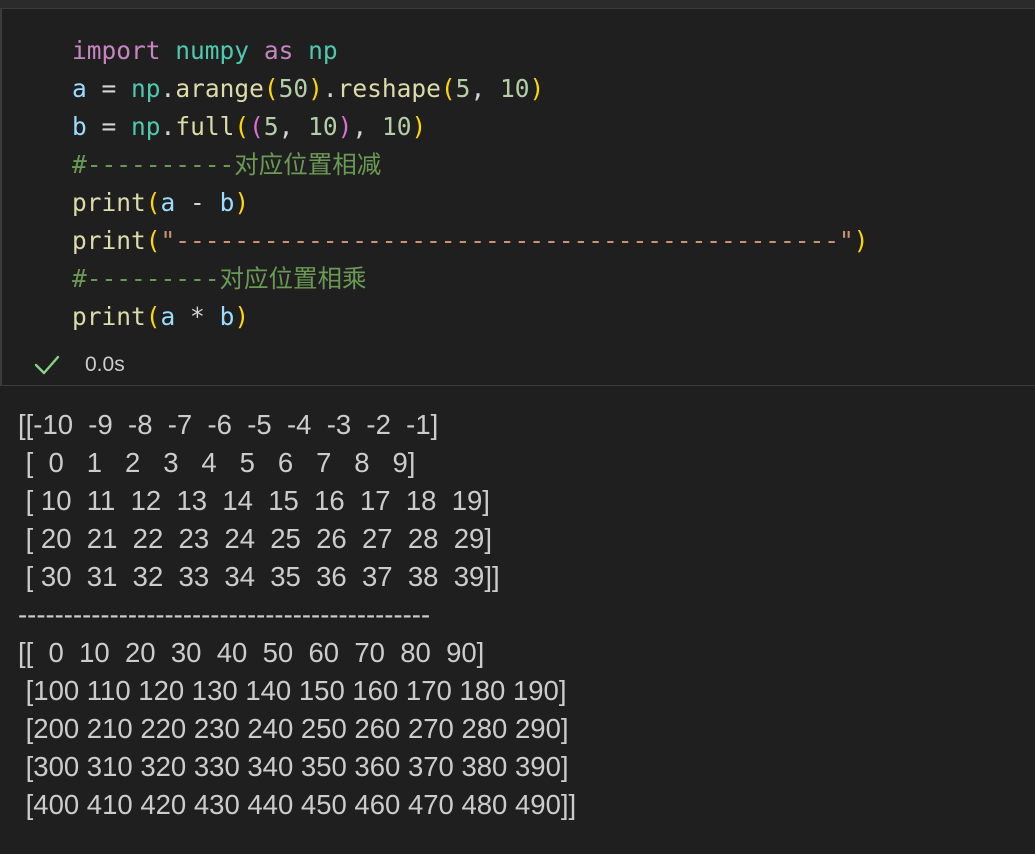  I want to click on code-token: numpy, so click(212, 50).